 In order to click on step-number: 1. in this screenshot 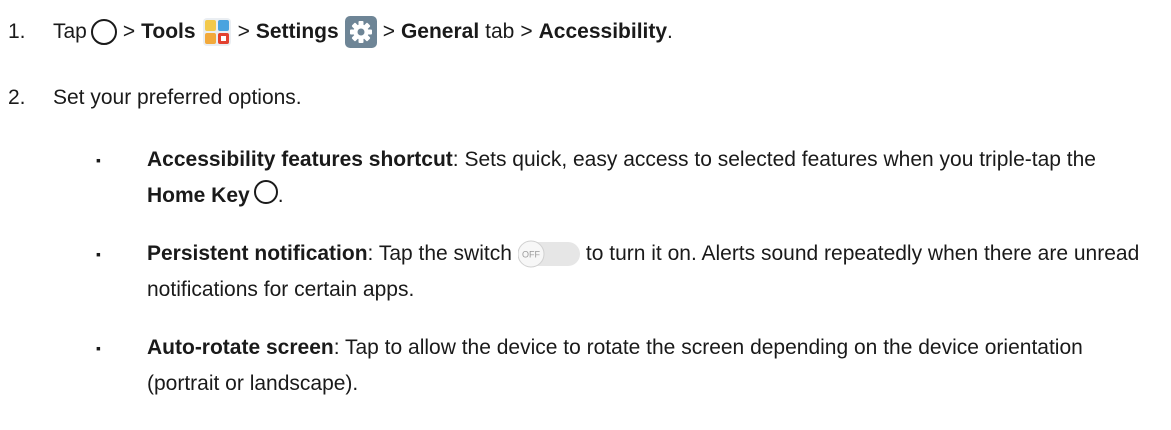, I will do `click(17, 31)`.